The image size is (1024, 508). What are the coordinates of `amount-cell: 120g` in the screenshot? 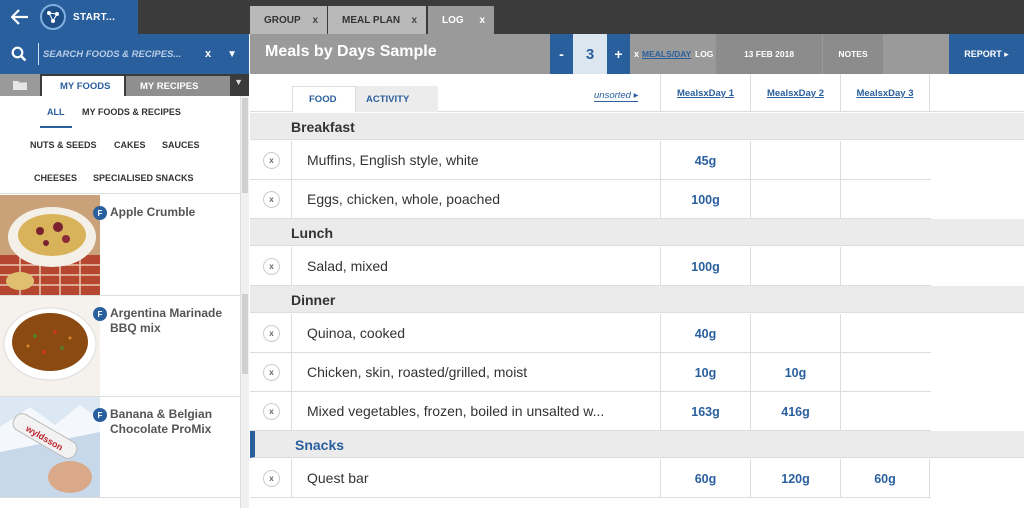 It's located at (795, 478).